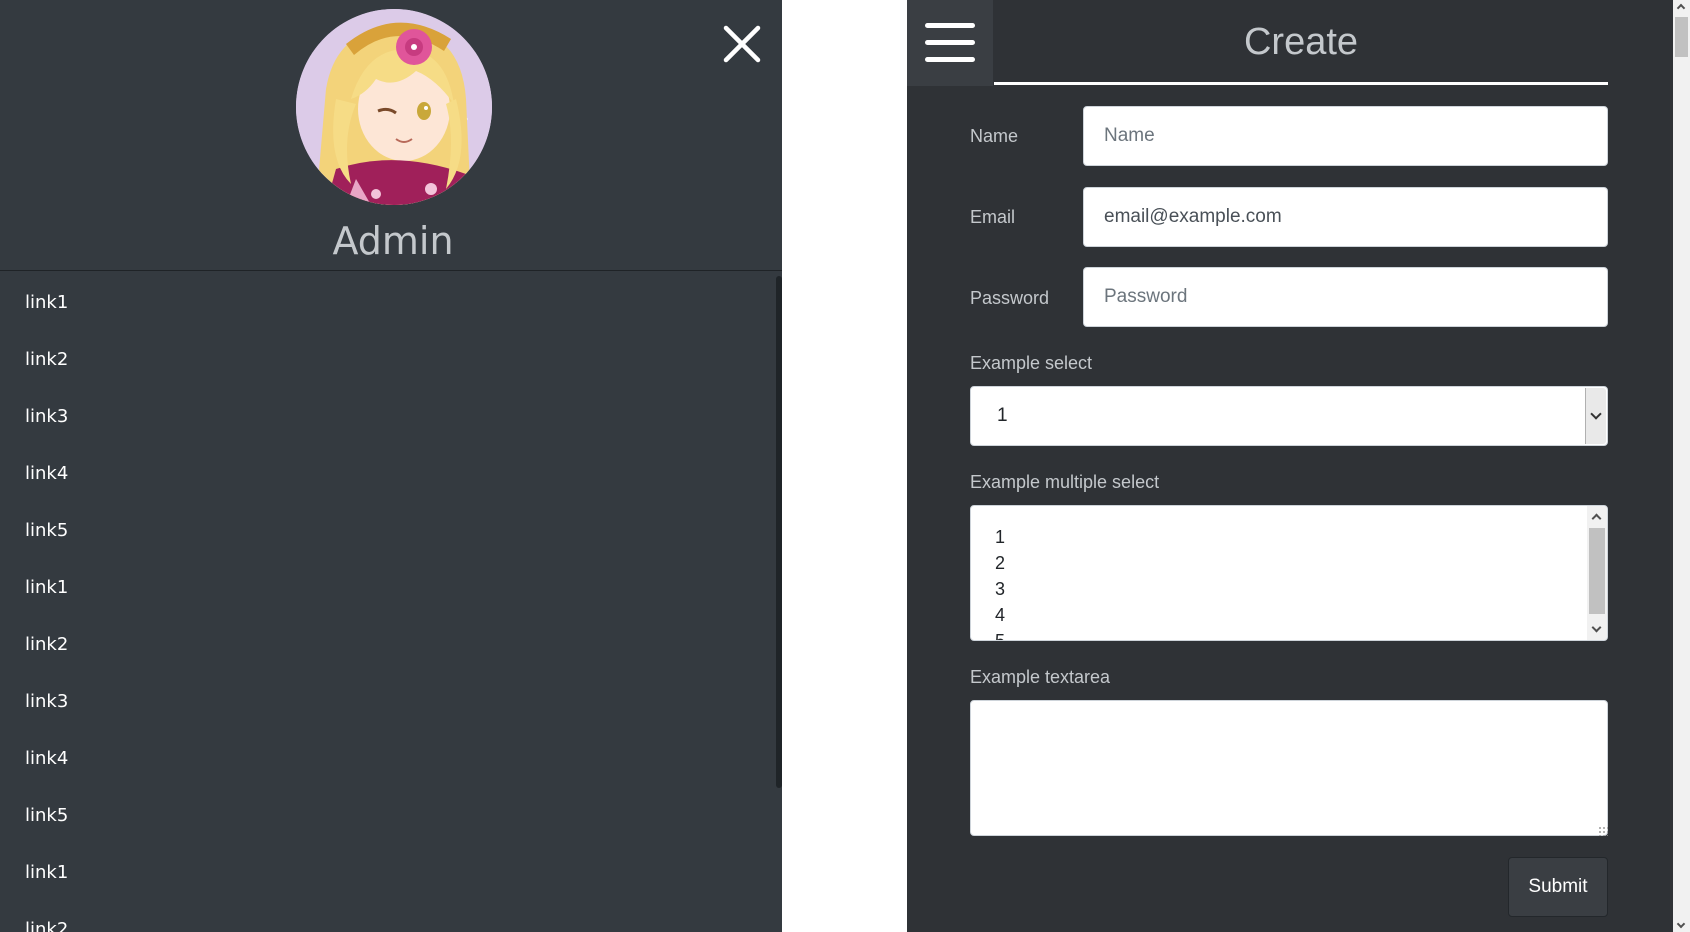 This screenshot has height=932, width=1690. What do you see at coordinates (1603, 831) in the screenshot?
I see `resize-grip-icon` at bounding box center [1603, 831].